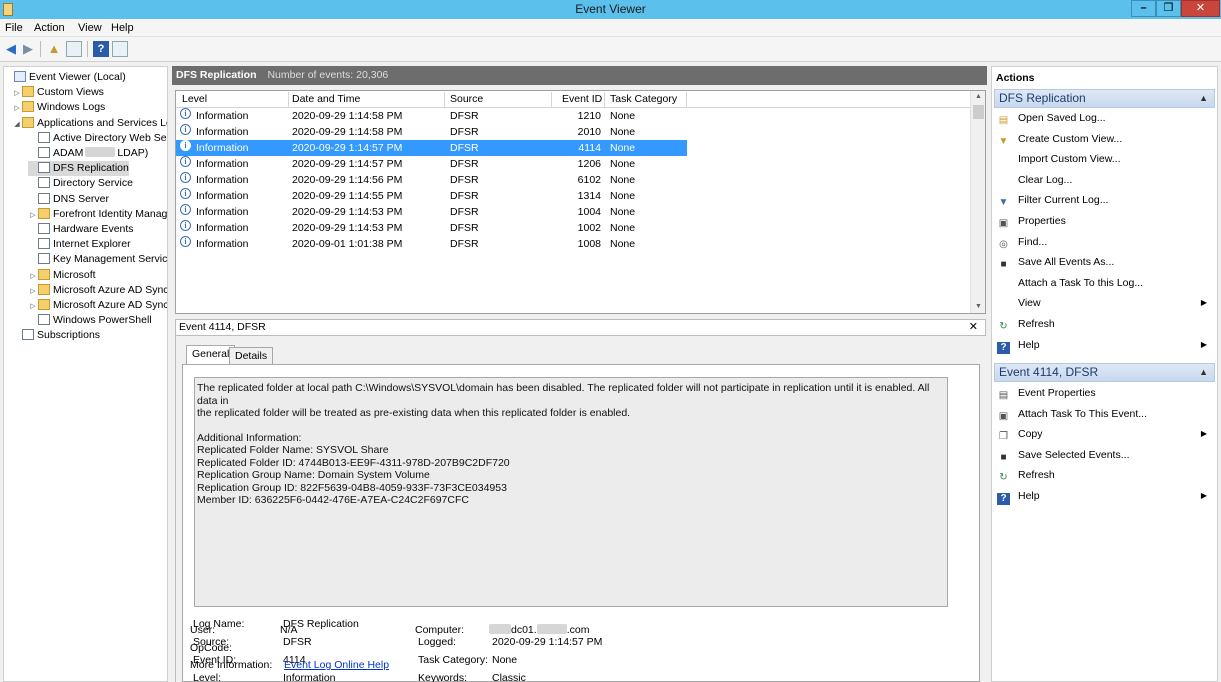  Describe the element at coordinates (62, 275) in the screenshot. I see `tree-item: ▷ Microsoft` at that location.